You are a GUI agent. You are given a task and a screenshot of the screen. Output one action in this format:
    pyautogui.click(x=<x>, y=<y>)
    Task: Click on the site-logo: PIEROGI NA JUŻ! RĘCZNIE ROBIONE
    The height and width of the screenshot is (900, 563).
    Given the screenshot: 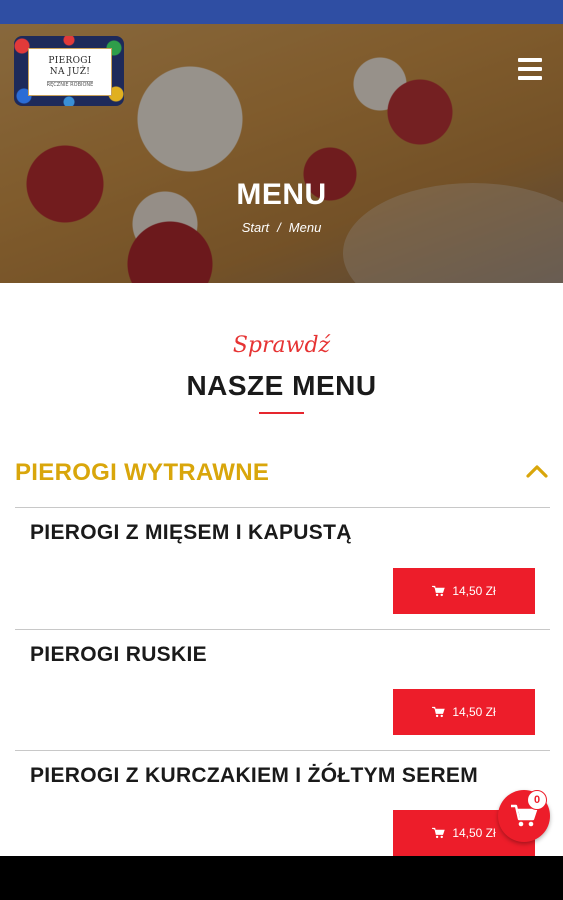 What is the action you would take?
    pyautogui.click(x=69, y=71)
    